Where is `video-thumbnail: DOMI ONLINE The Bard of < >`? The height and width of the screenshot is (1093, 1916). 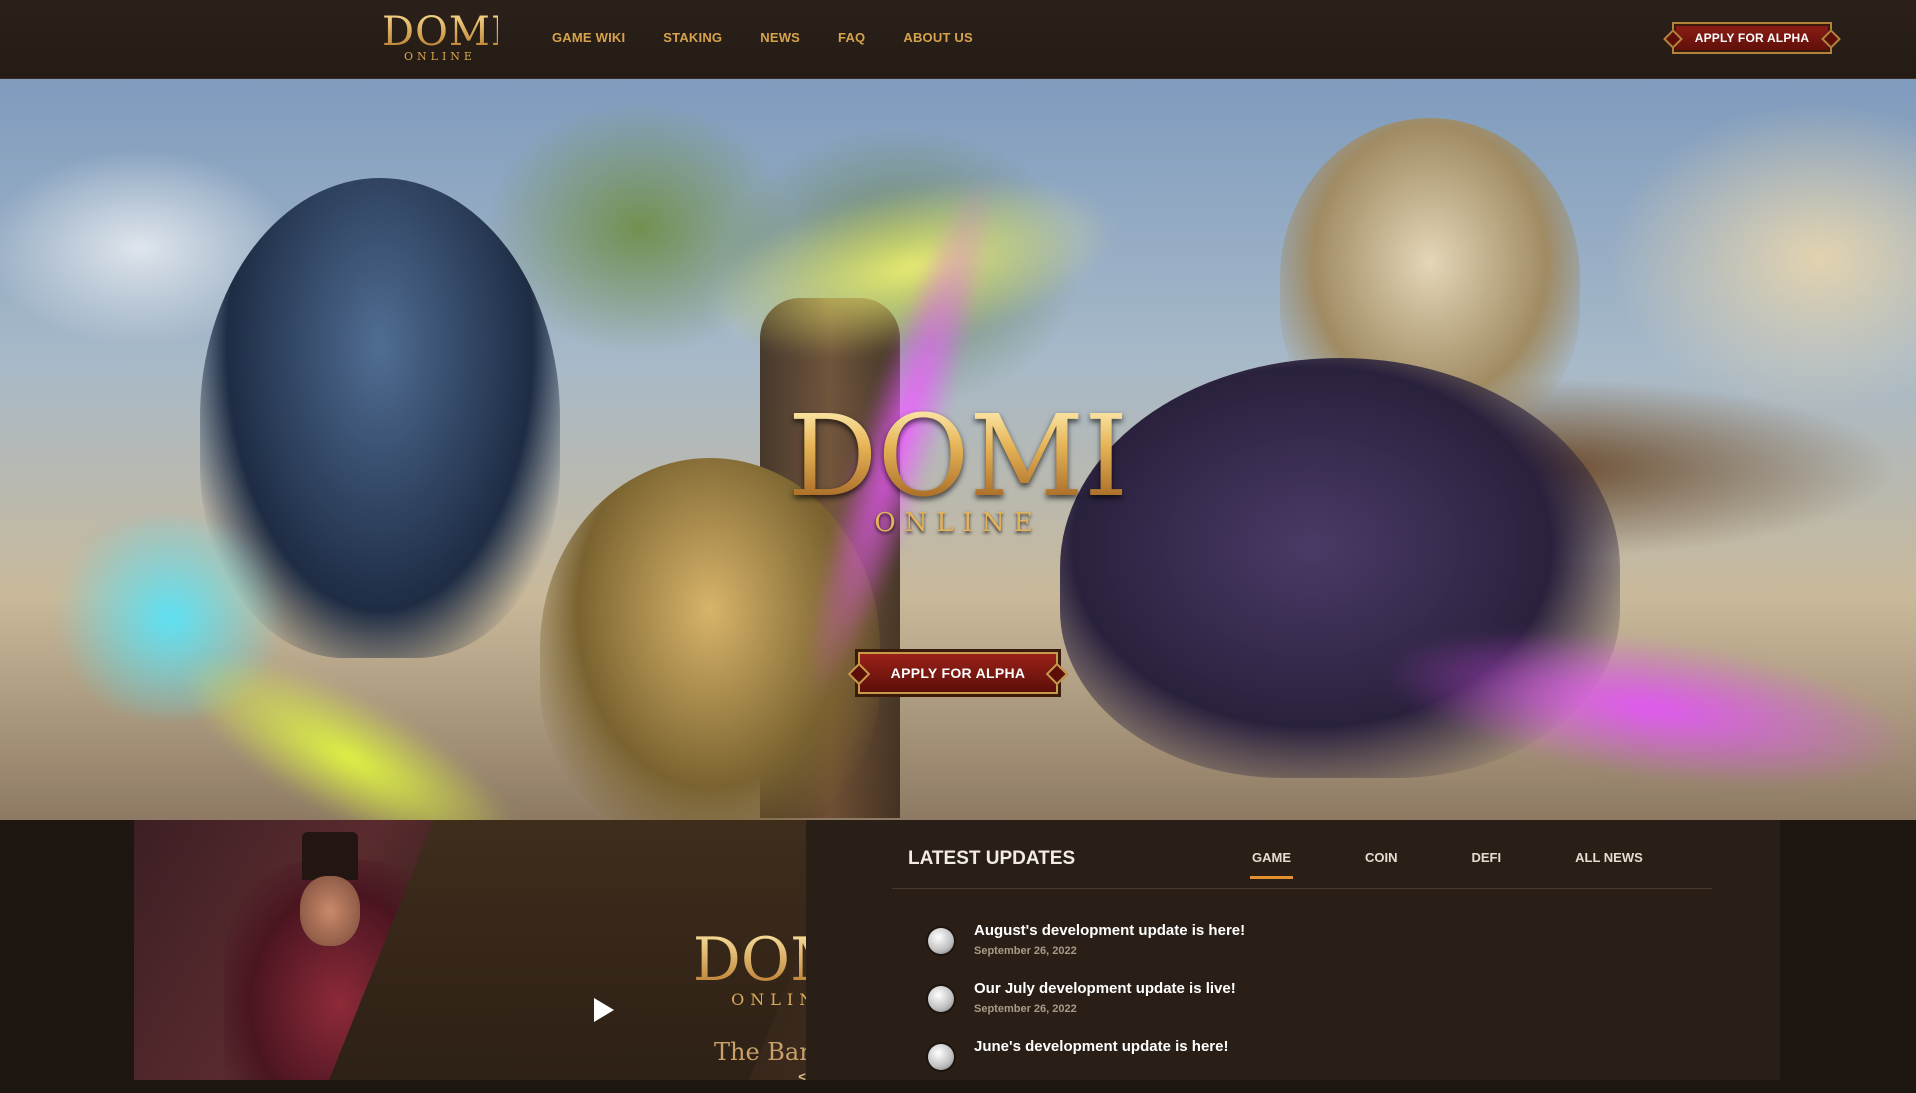
video-thumbnail: DOMI ONLINE The Bard of < > is located at coordinates (470, 950).